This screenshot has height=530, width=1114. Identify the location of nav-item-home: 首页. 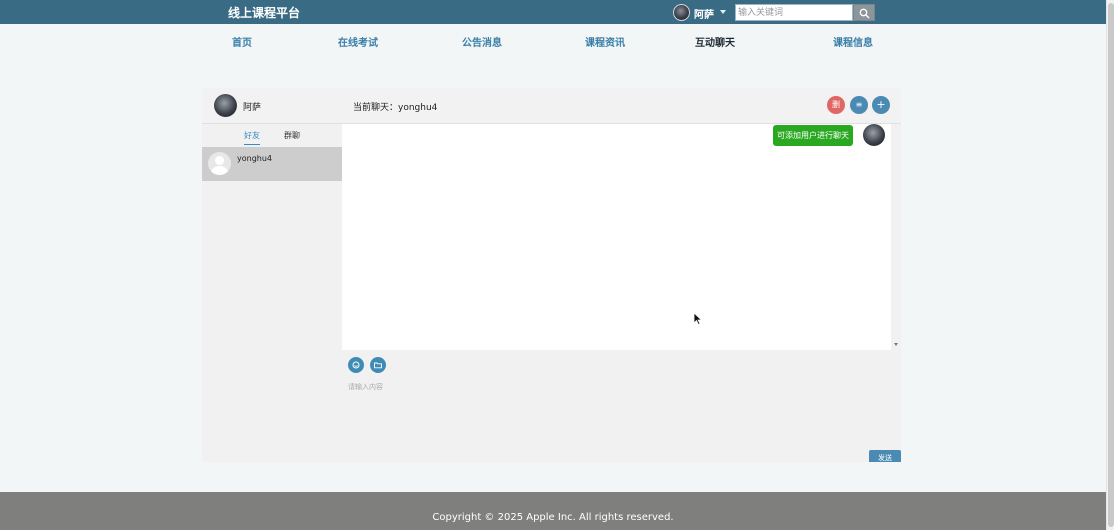
(242, 41).